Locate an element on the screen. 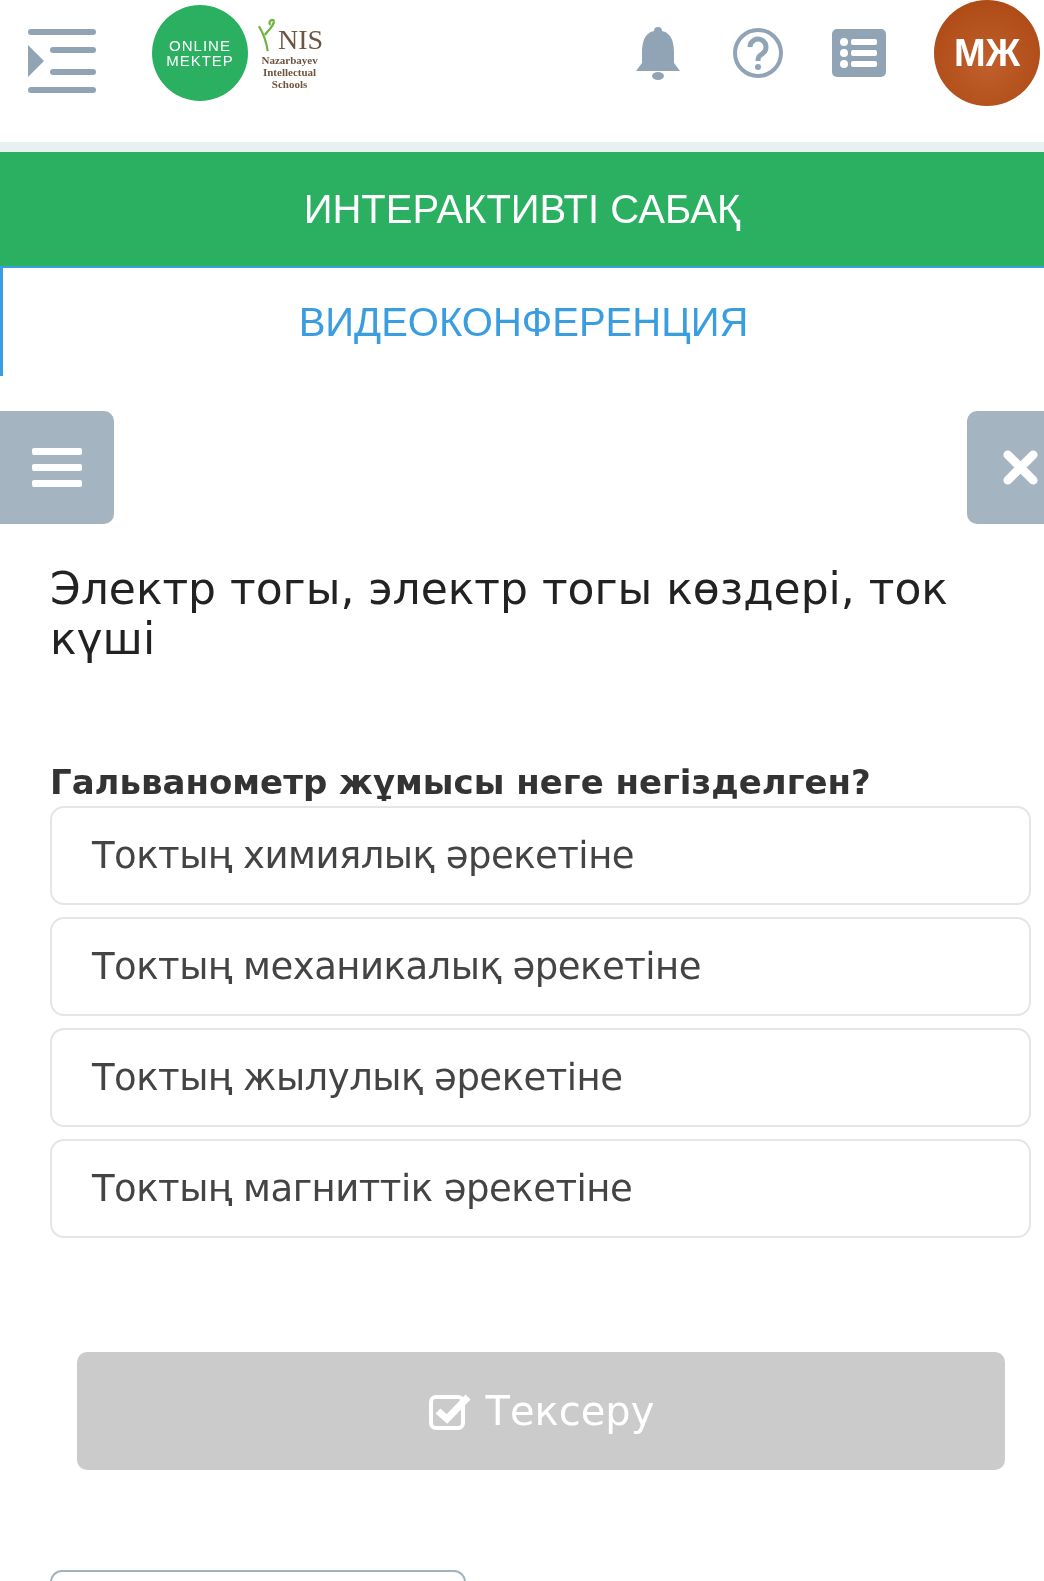 This screenshot has width=1044, height=1581. menu-button is located at coordinates (57, 467).